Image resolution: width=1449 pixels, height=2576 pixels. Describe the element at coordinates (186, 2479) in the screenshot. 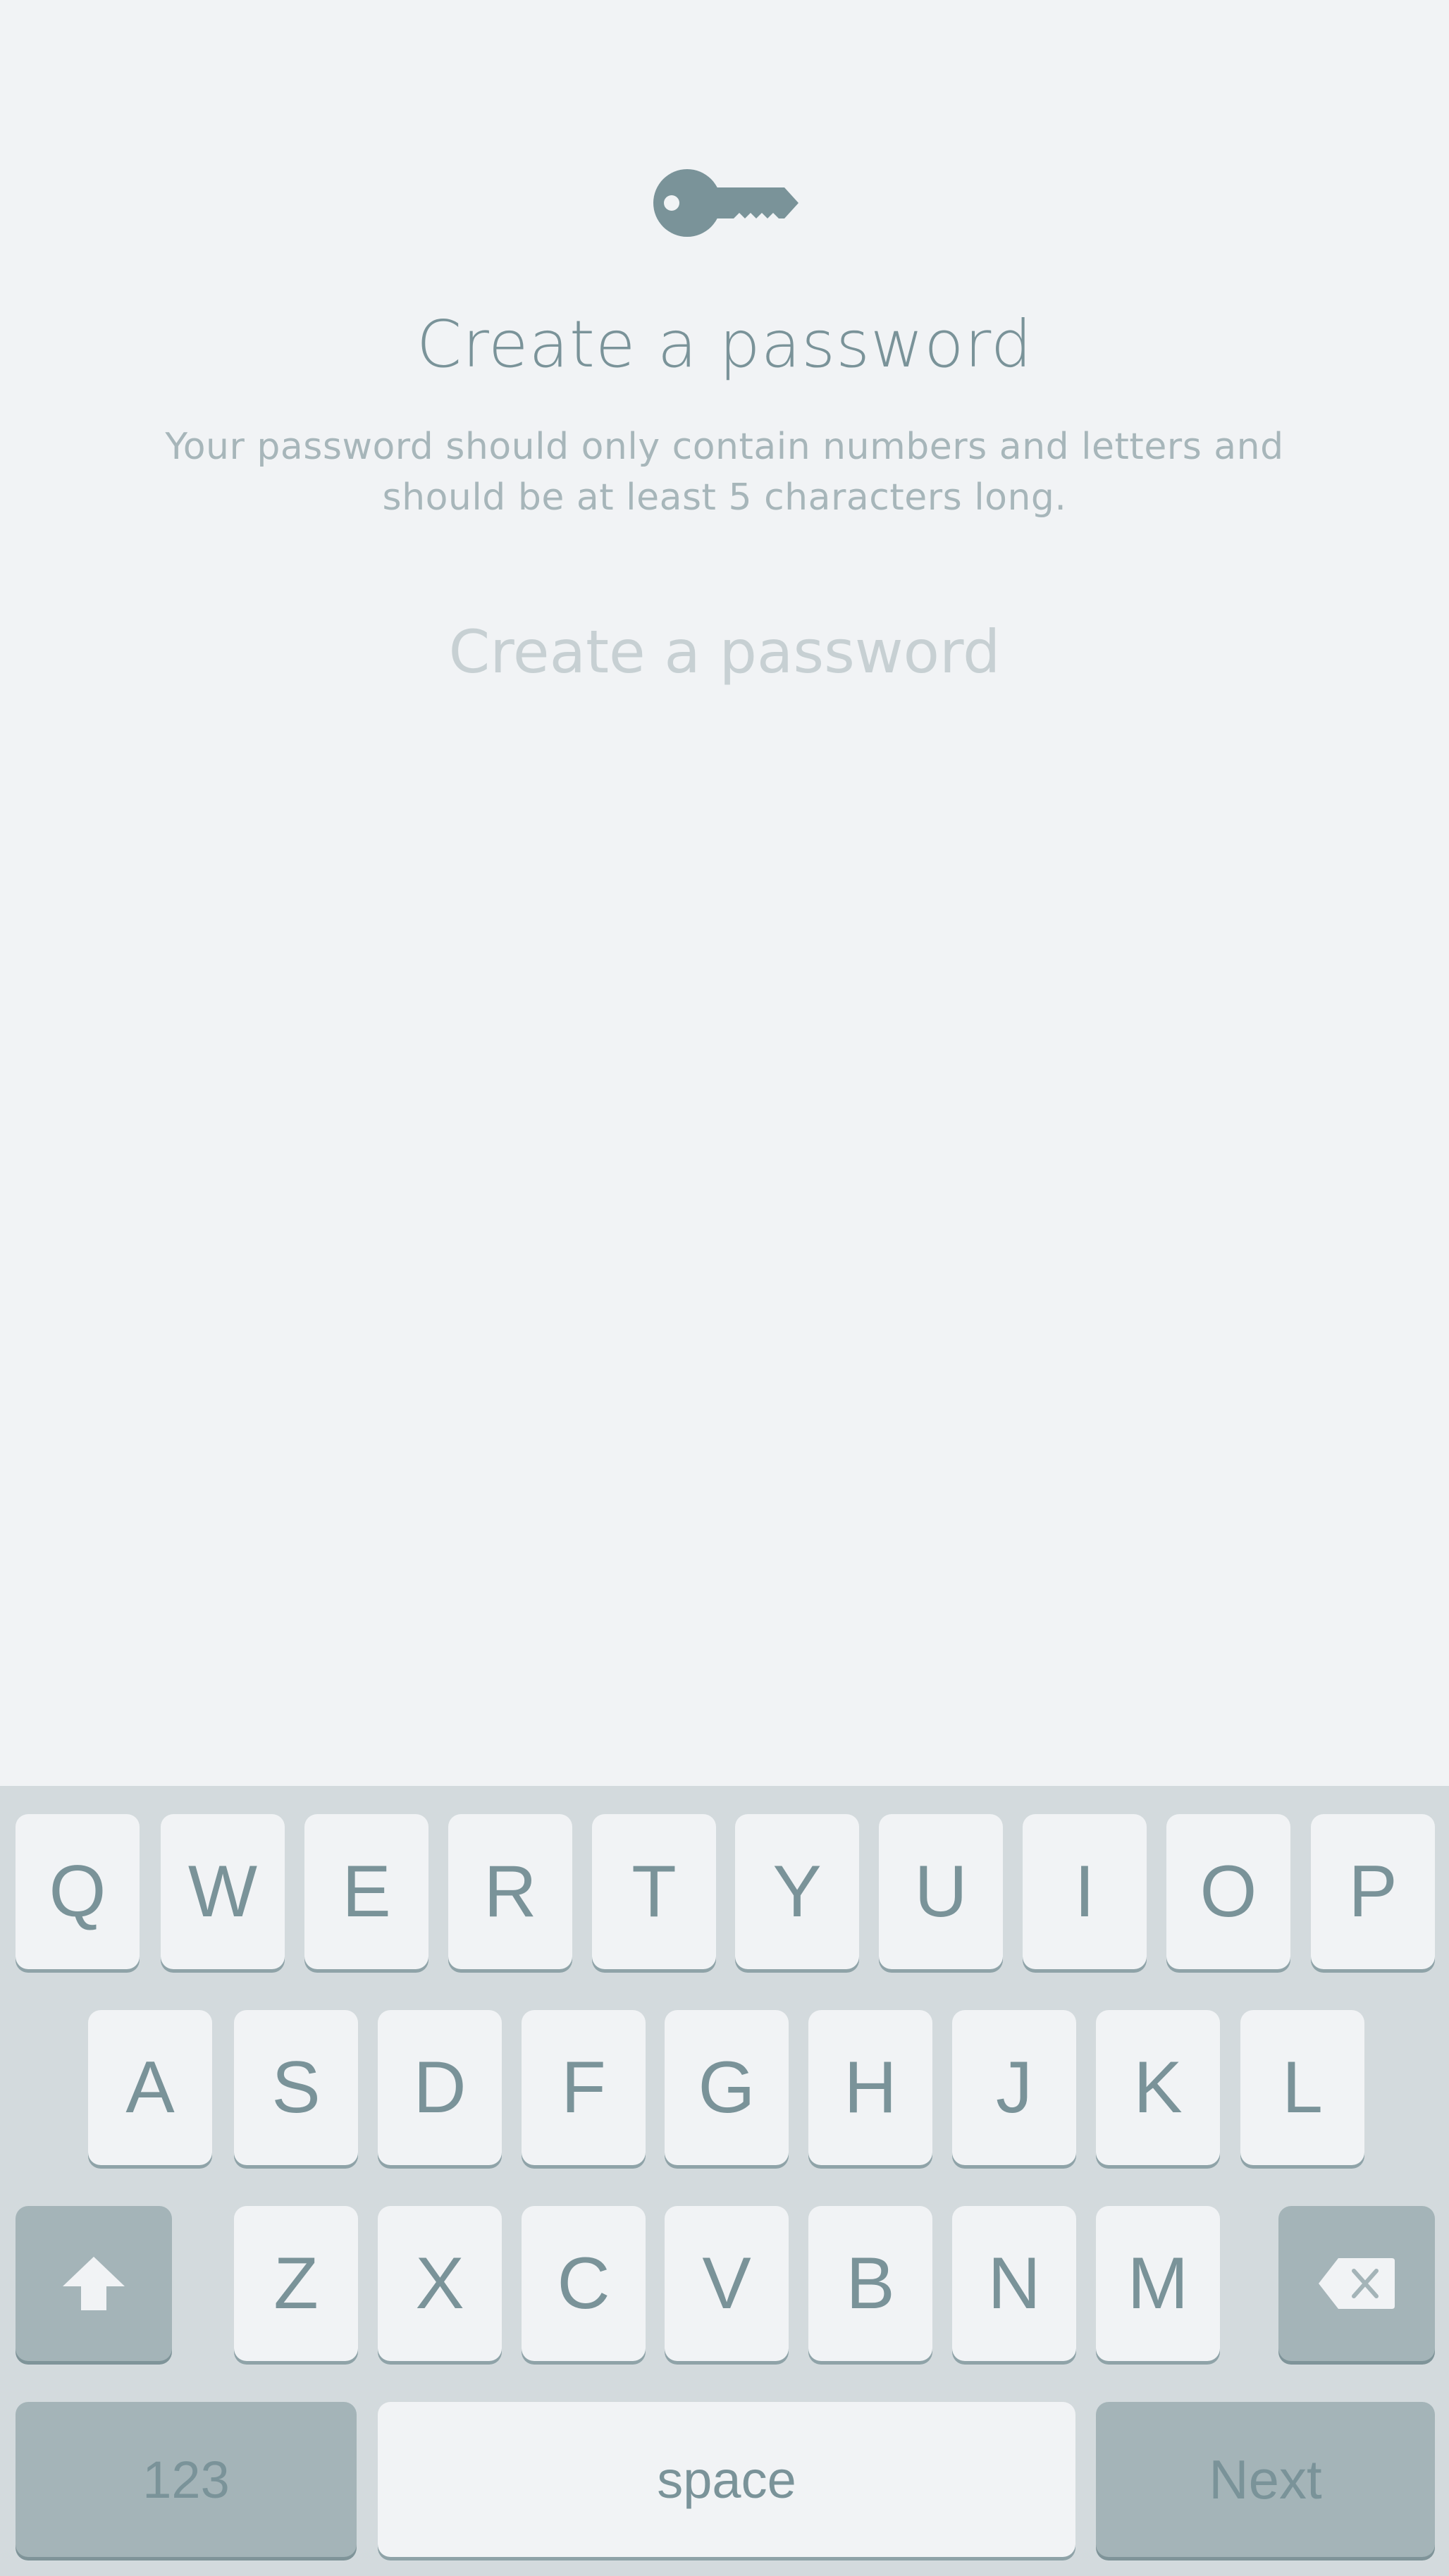

I see `numbers-key: 123` at that location.